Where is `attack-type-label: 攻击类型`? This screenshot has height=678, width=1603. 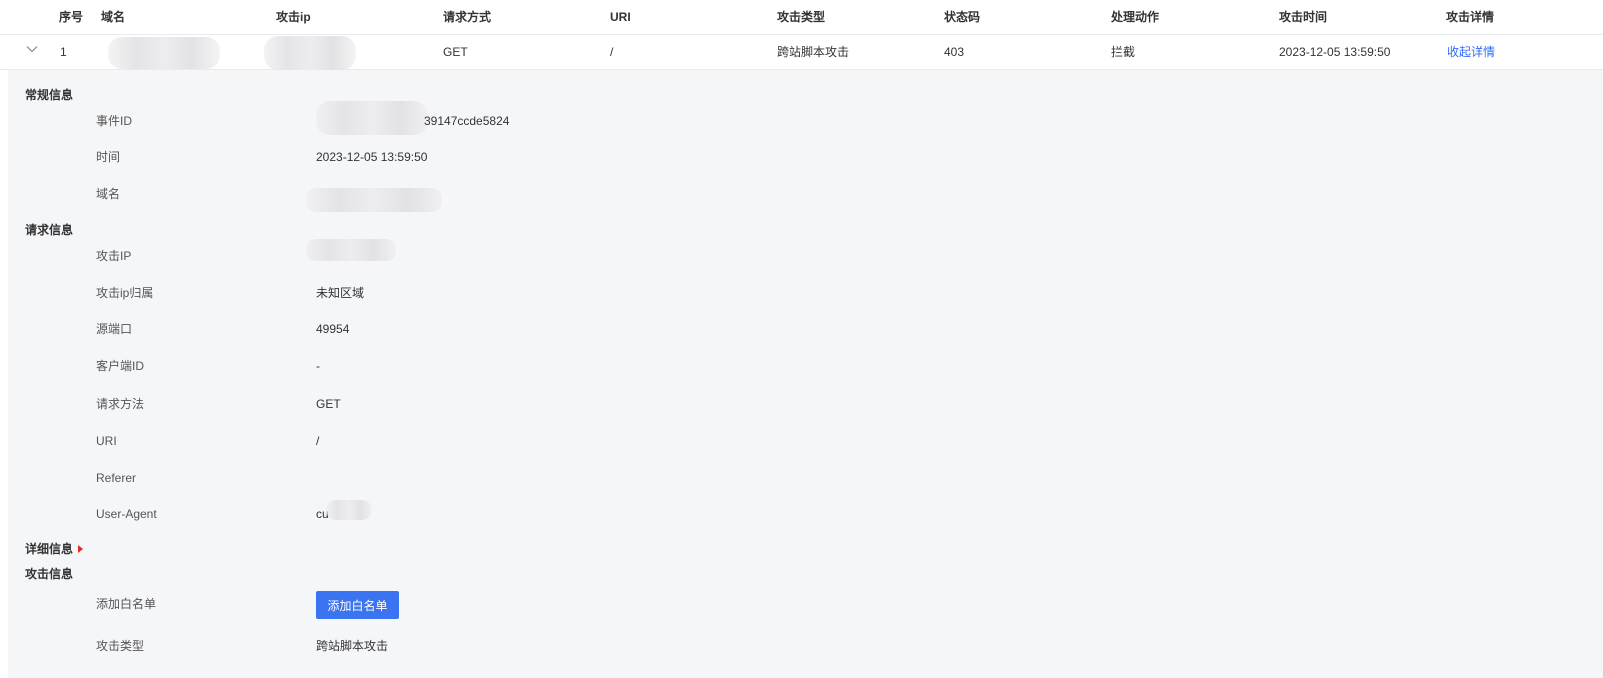
attack-type-label: 攻击类型 is located at coordinates (120, 646).